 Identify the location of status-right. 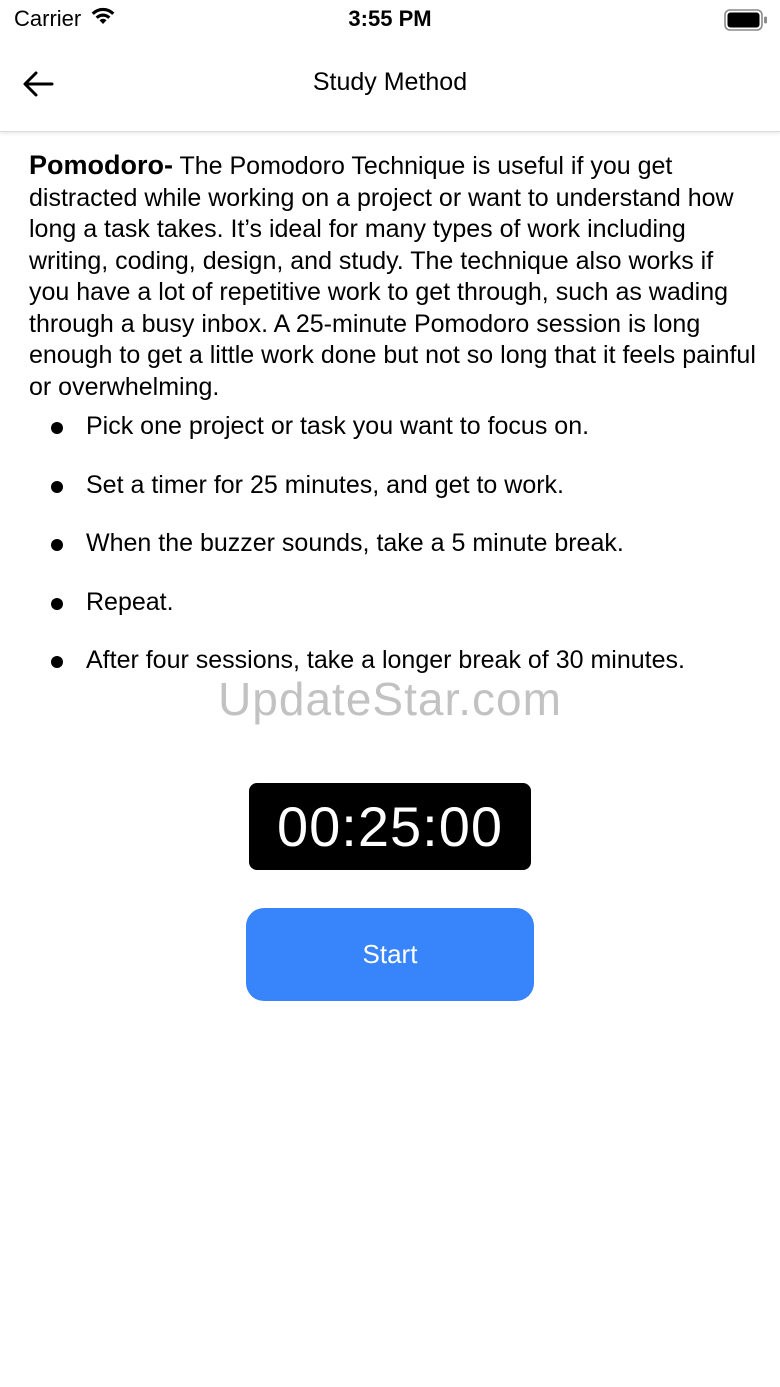
(746, 22).